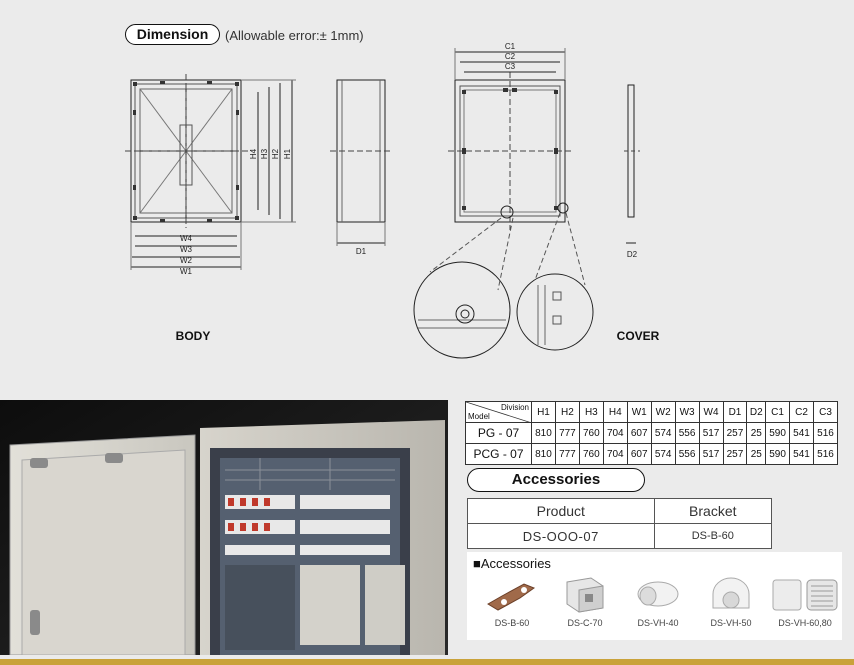 The width and height of the screenshot is (854, 665). Describe the element at coordinates (658, 623) in the screenshot. I see `accessory-label: DS-VH-40` at that location.